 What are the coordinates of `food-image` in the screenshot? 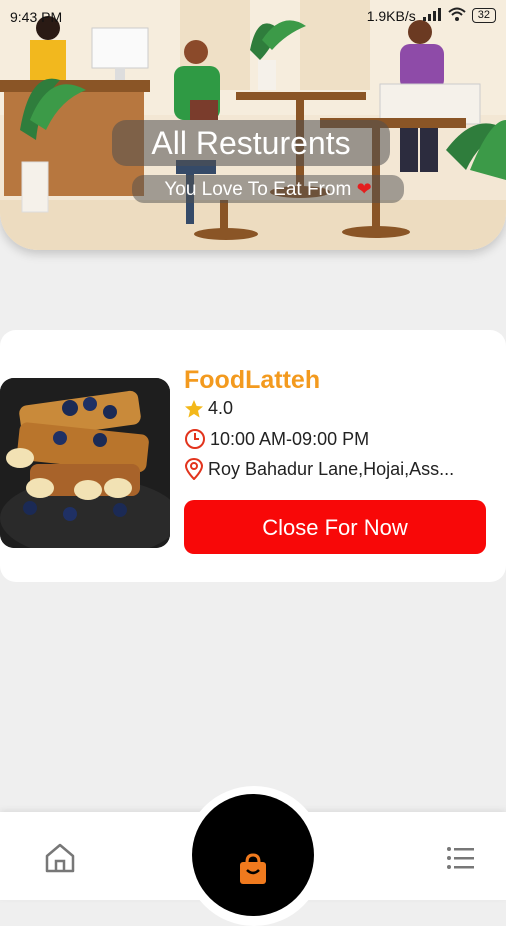 It's located at (85, 463).